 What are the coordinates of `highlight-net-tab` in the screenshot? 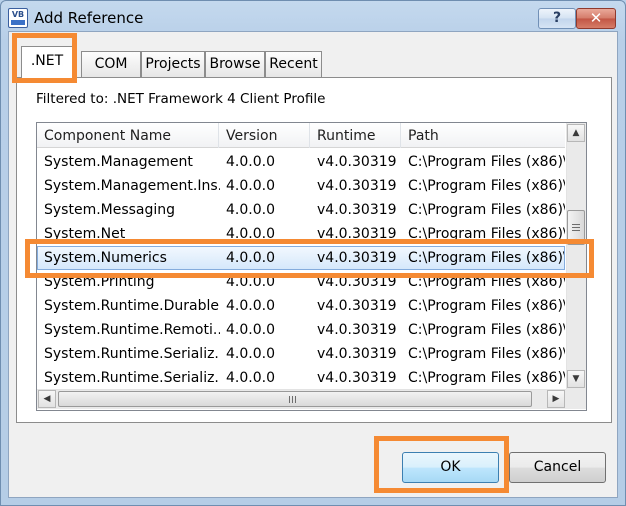 It's located at (44, 58).